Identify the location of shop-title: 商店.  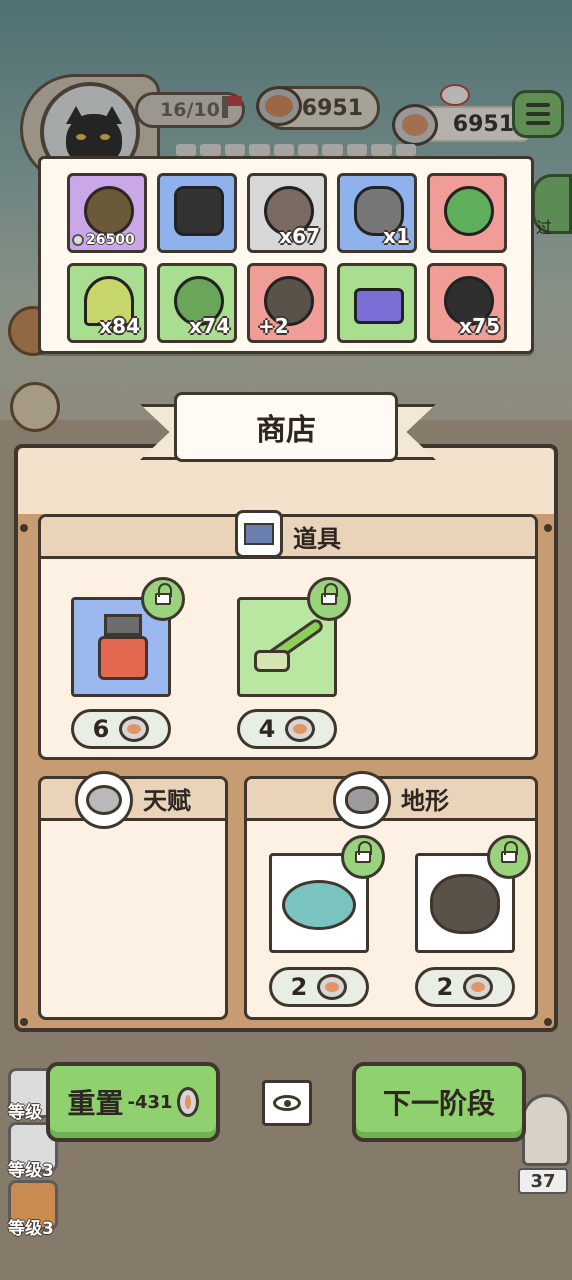
(286, 427).